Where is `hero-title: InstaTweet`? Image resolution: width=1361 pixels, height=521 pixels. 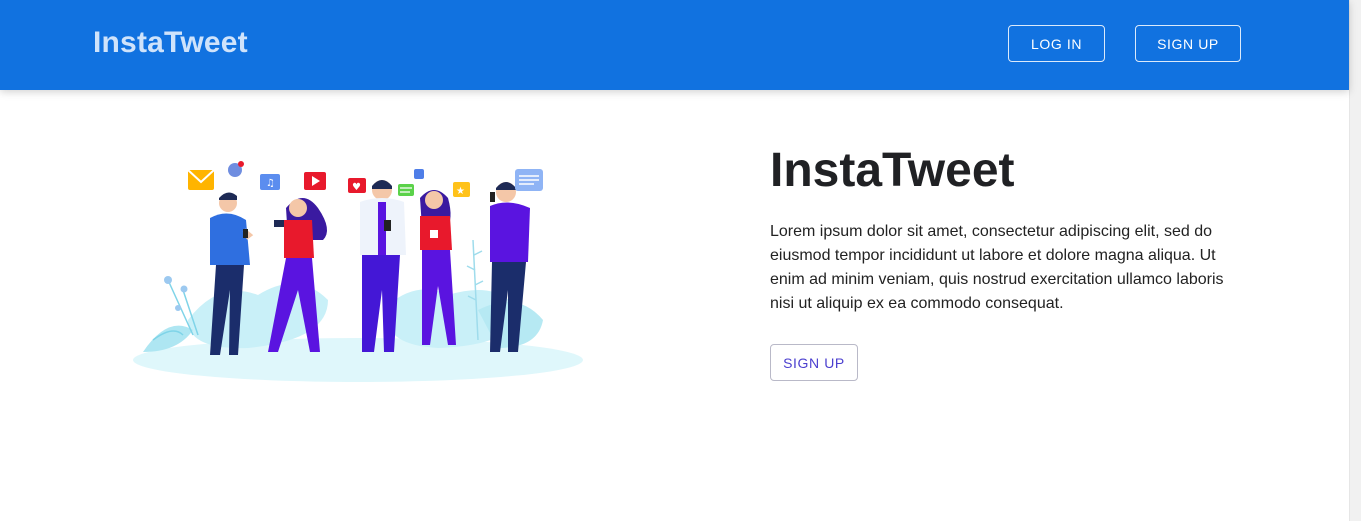
hero-title: InstaTweet is located at coordinates (892, 170).